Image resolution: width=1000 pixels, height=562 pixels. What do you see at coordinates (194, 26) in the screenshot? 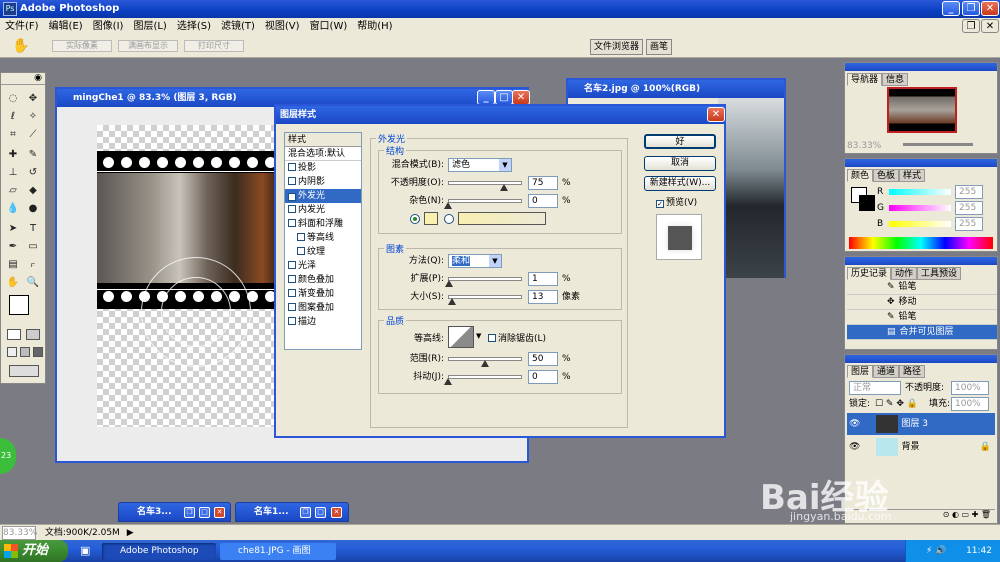
I see `menu-select: 选择(S)` at bounding box center [194, 26].